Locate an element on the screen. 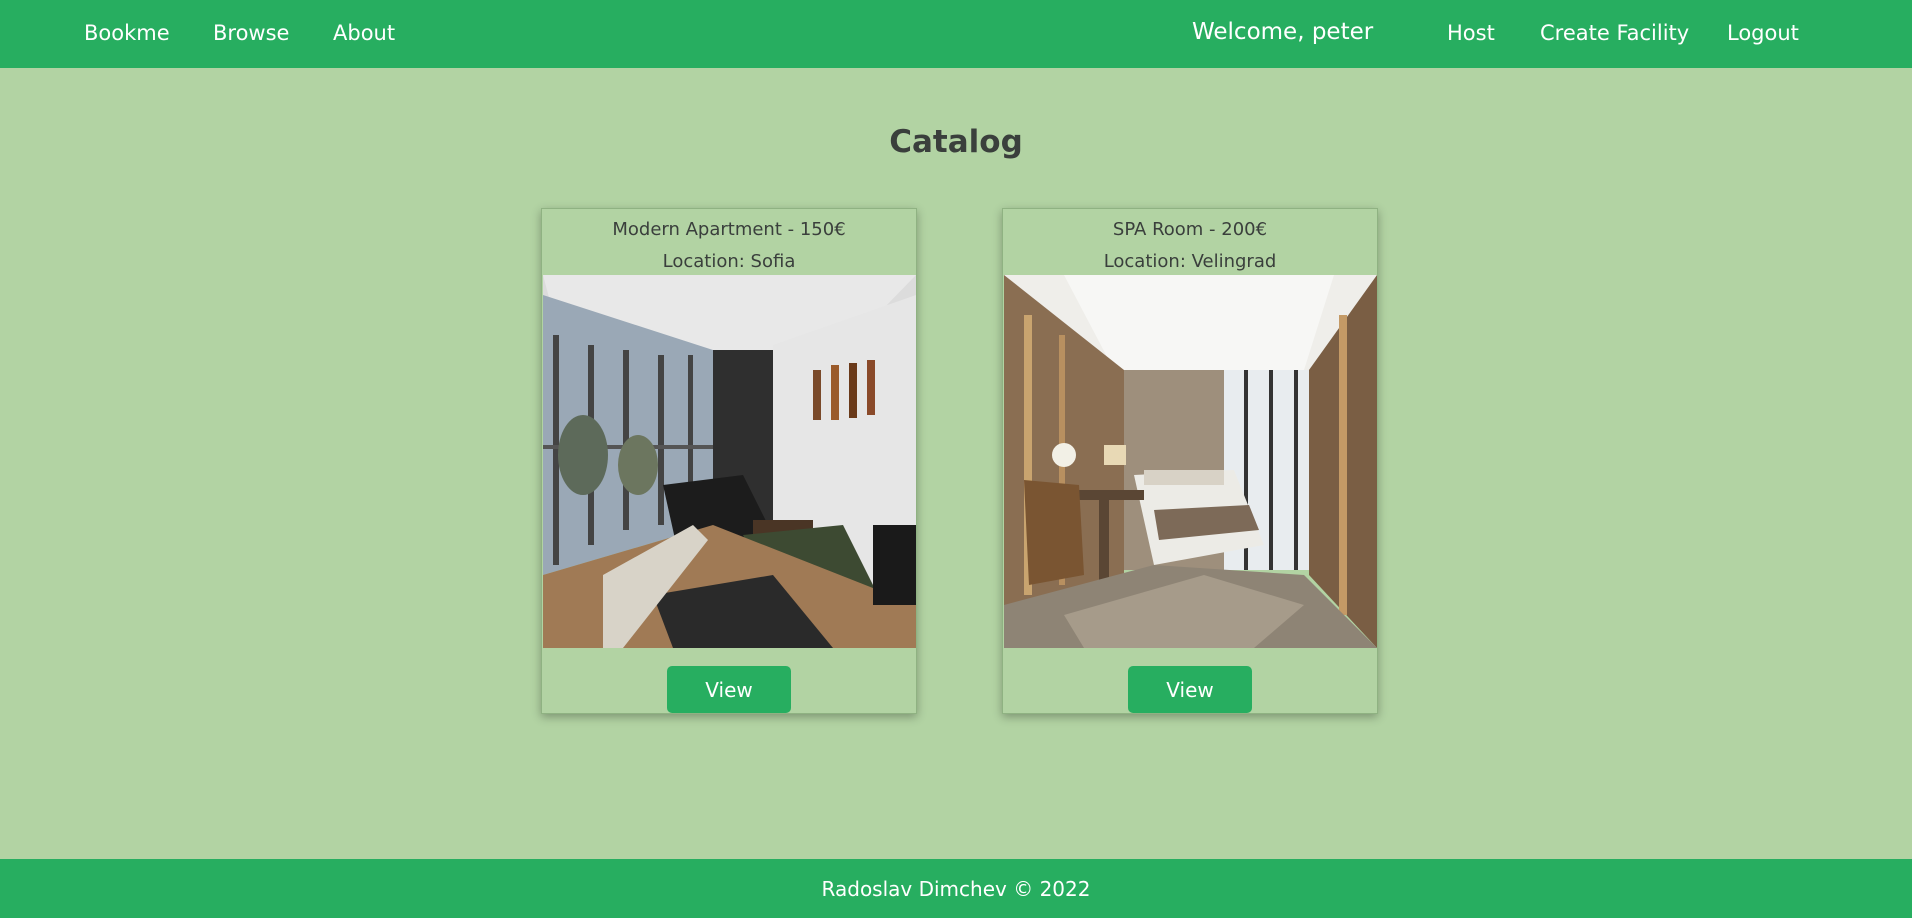 The height and width of the screenshot is (918, 1912). nav-brand-bookme: Bookme is located at coordinates (127, 34).